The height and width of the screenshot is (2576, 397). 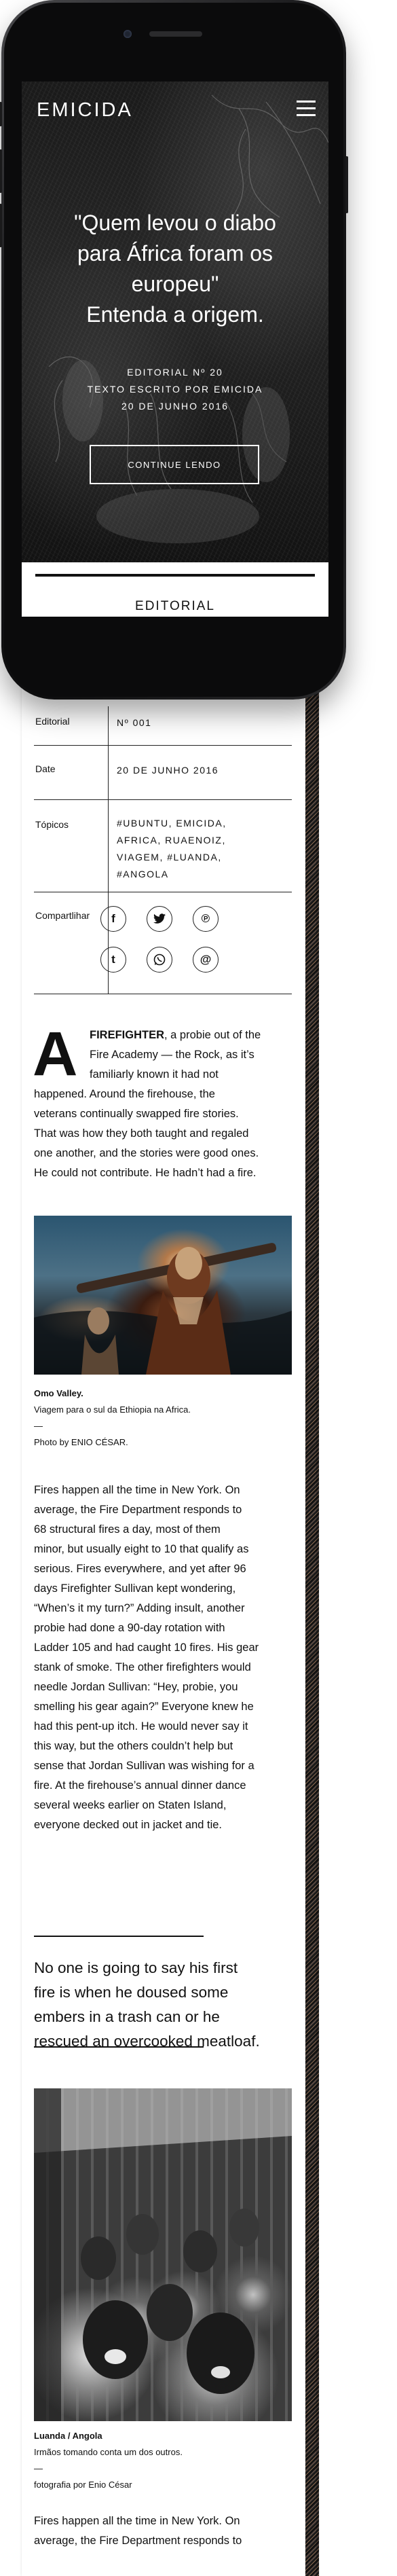 I want to click on twitter-icon, so click(x=159, y=919).